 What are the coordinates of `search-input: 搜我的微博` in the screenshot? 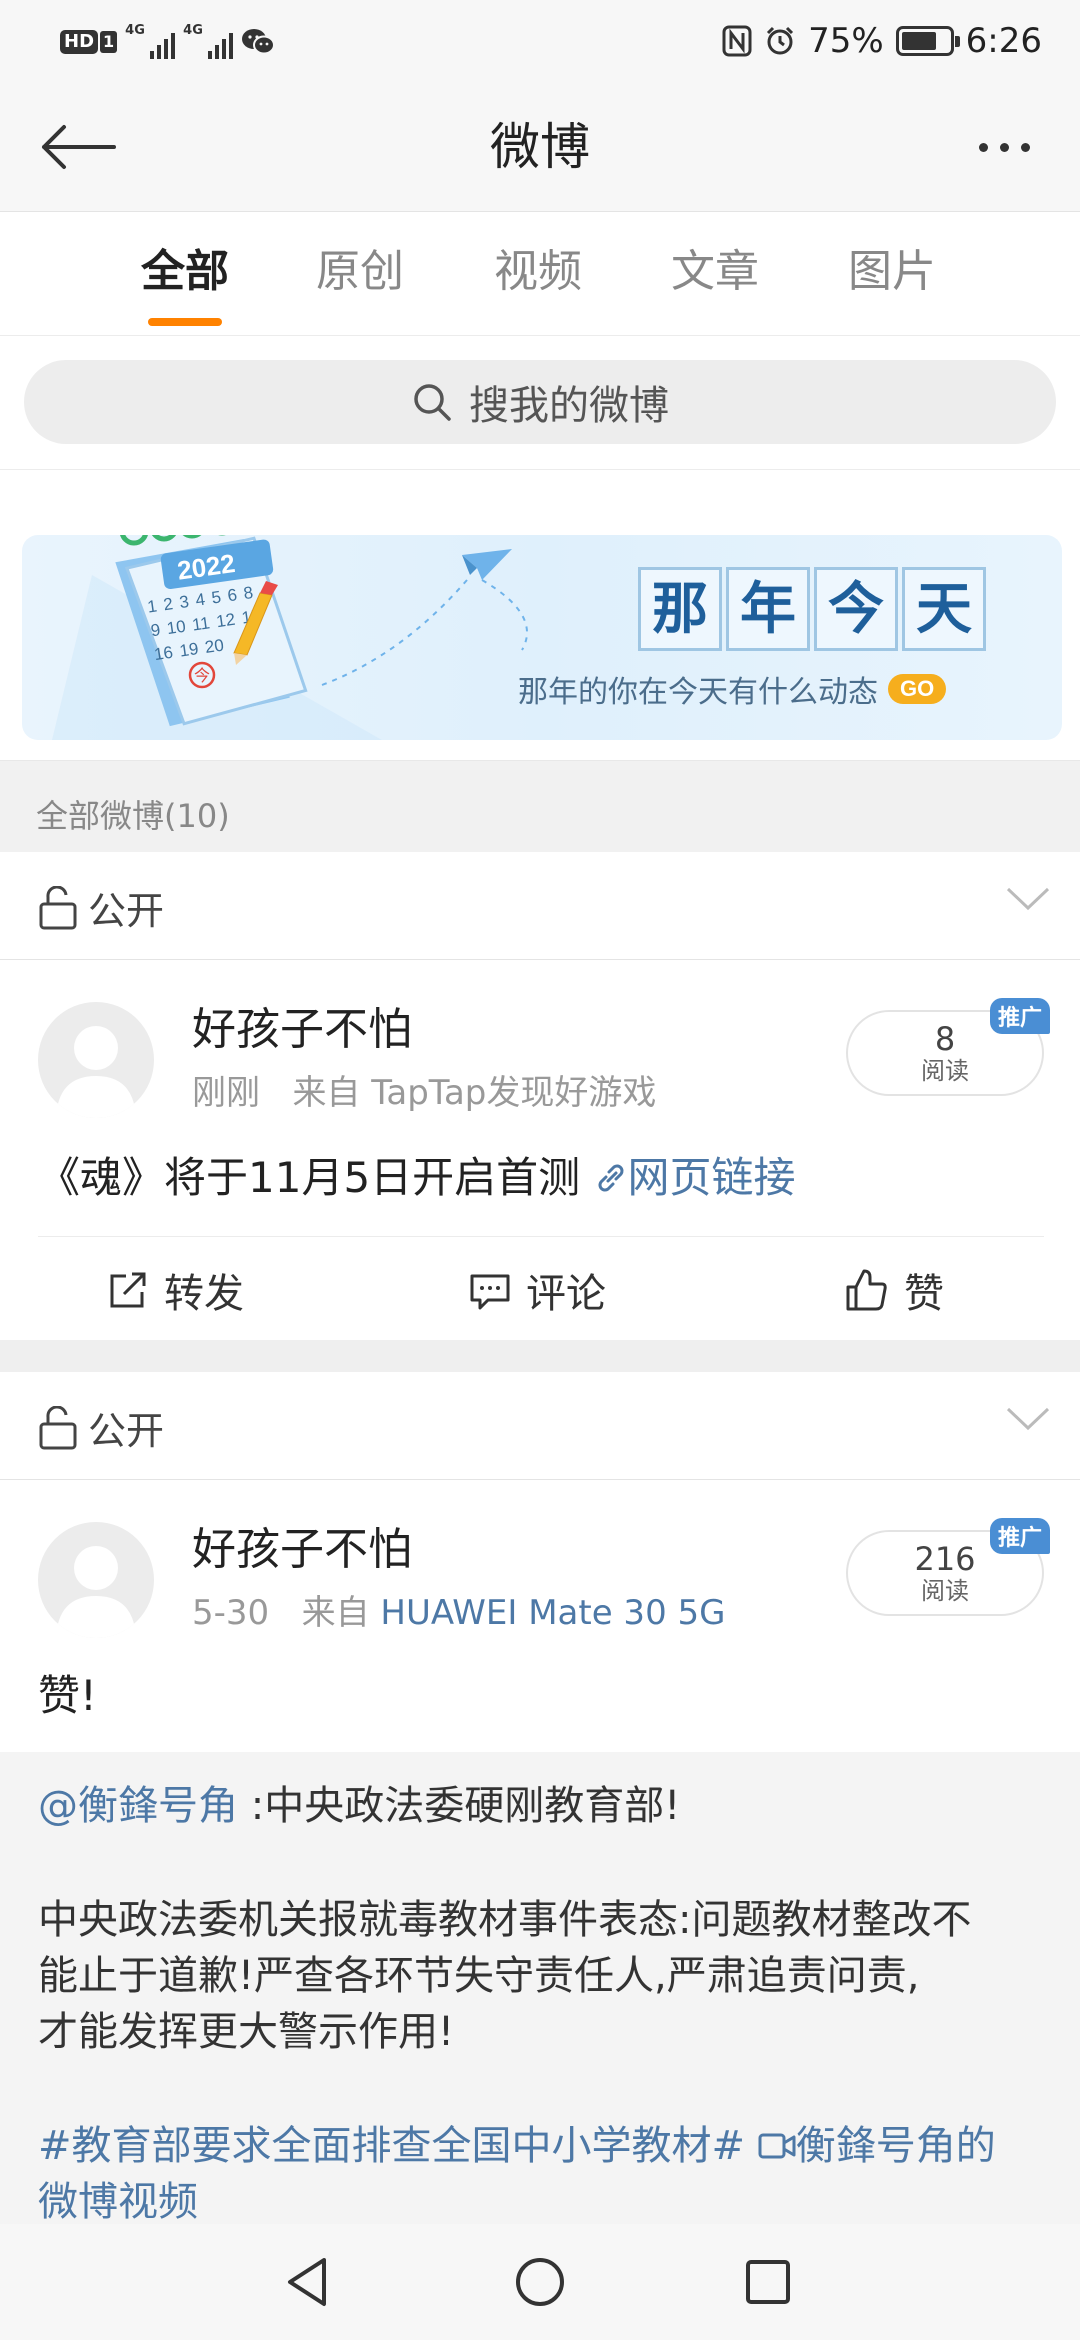 It's located at (540, 402).